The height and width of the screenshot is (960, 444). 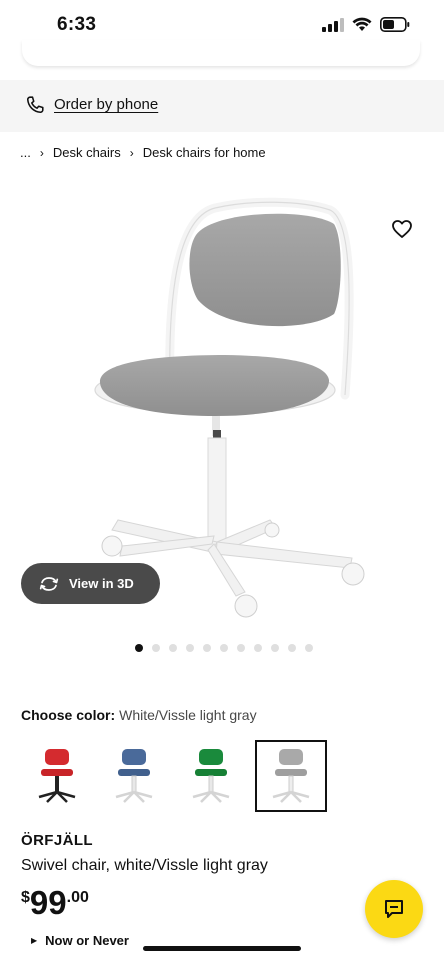 What do you see at coordinates (222, 106) in the screenshot?
I see `order-by-phone-banner: Order by phone` at bounding box center [222, 106].